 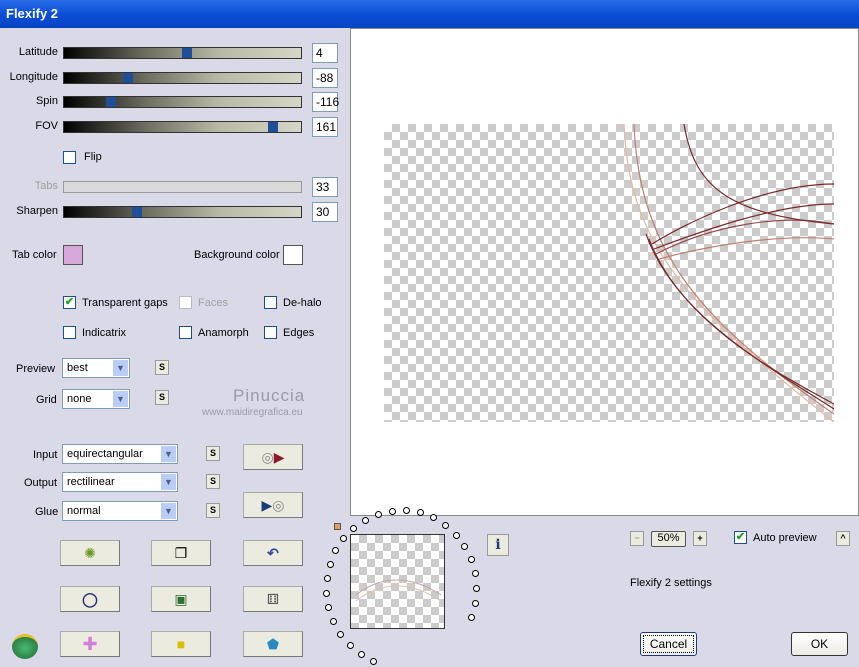 What do you see at coordinates (90, 644) in the screenshot?
I see `cross-button: ✚` at bounding box center [90, 644].